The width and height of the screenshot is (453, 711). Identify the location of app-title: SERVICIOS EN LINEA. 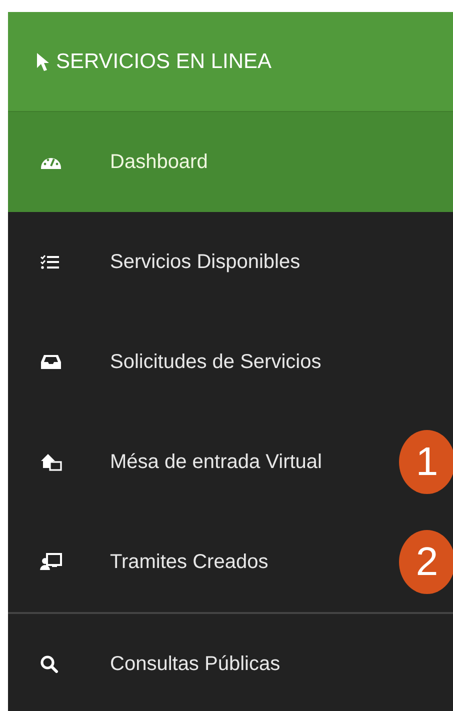
(164, 62).